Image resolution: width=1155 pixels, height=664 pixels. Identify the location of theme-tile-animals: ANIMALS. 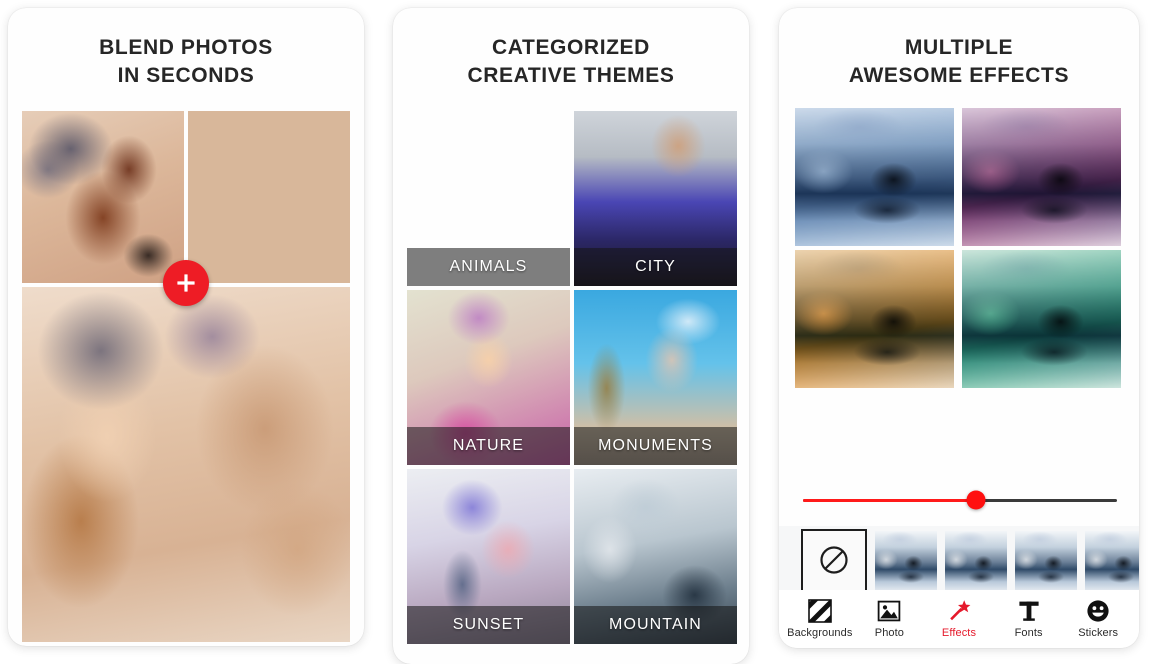
(488, 198).